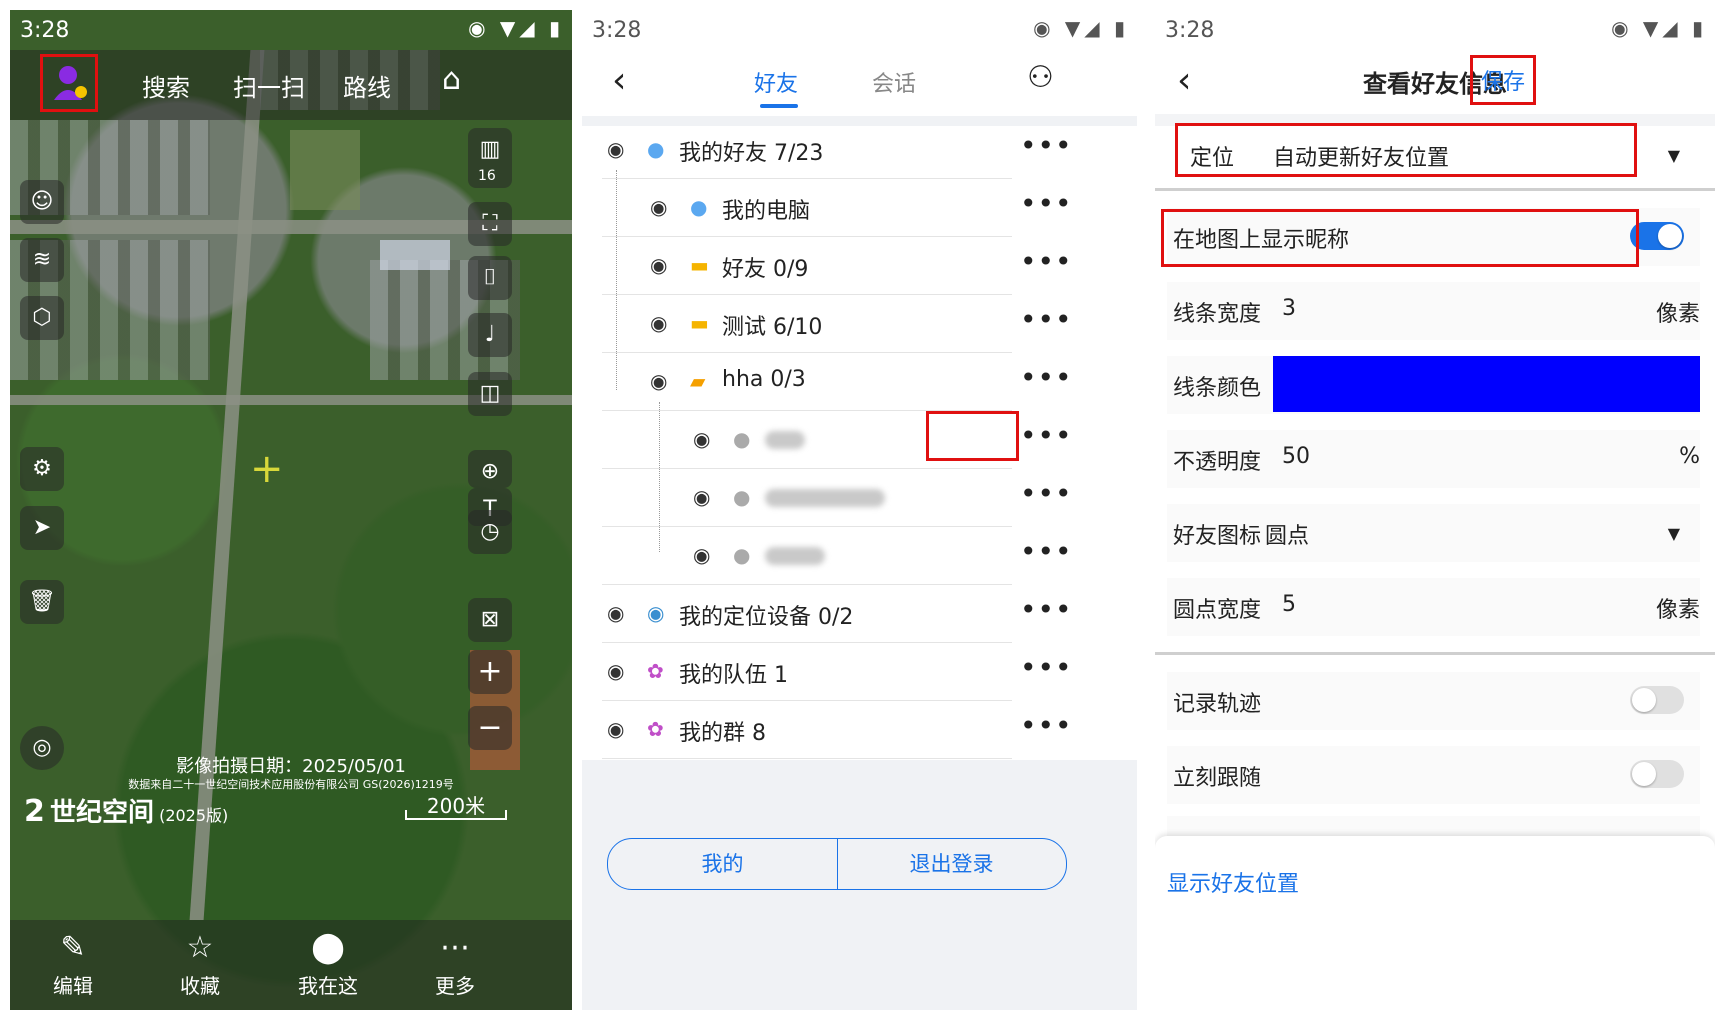 The height and width of the screenshot is (1017, 1723). What do you see at coordinates (1289, 308) in the screenshot?
I see `line-width-value: 3` at bounding box center [1289, 308].